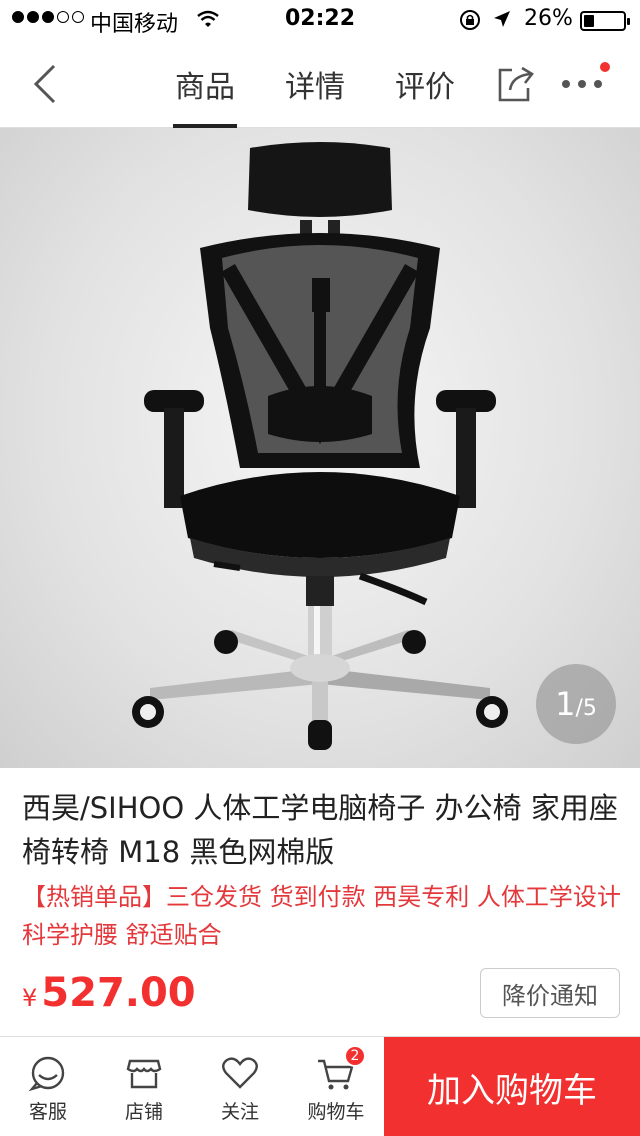  What do you see at coordinates (118, 993) in the screenshot?
I see `price-amount: 527.00` at bounding box center [118, 993].